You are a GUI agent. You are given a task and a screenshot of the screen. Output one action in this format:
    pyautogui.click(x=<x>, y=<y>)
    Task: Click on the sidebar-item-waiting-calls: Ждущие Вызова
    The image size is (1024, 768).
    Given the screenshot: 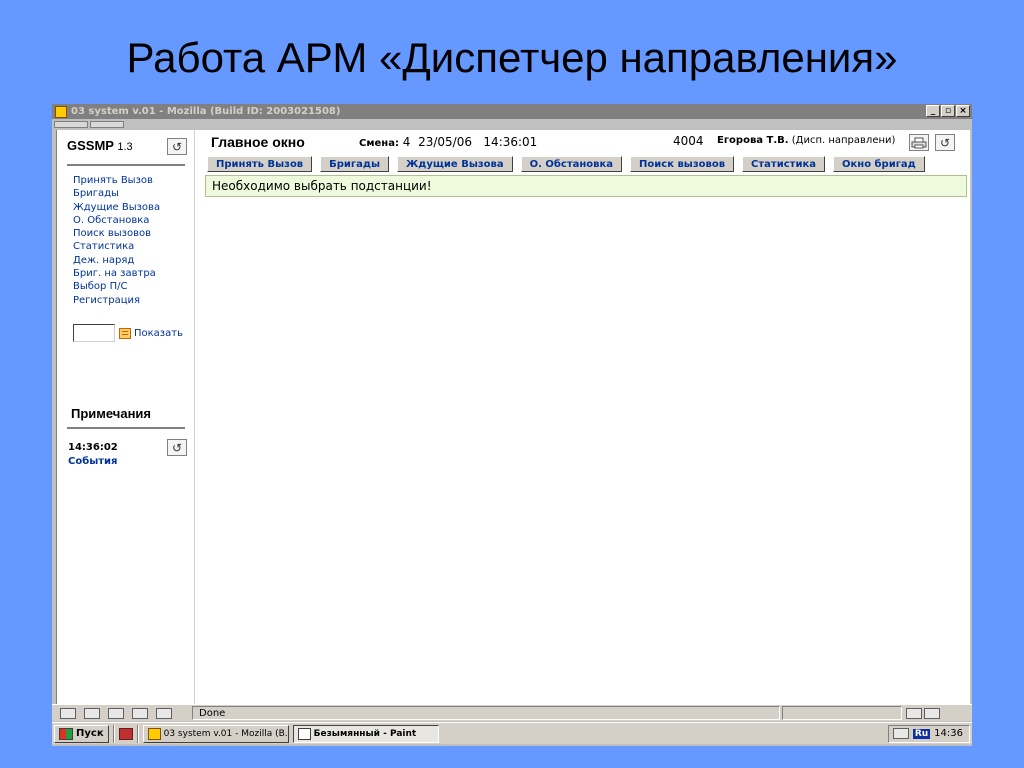 What is the action you would take?
    pyautogui.click(x=116, y=207)
    